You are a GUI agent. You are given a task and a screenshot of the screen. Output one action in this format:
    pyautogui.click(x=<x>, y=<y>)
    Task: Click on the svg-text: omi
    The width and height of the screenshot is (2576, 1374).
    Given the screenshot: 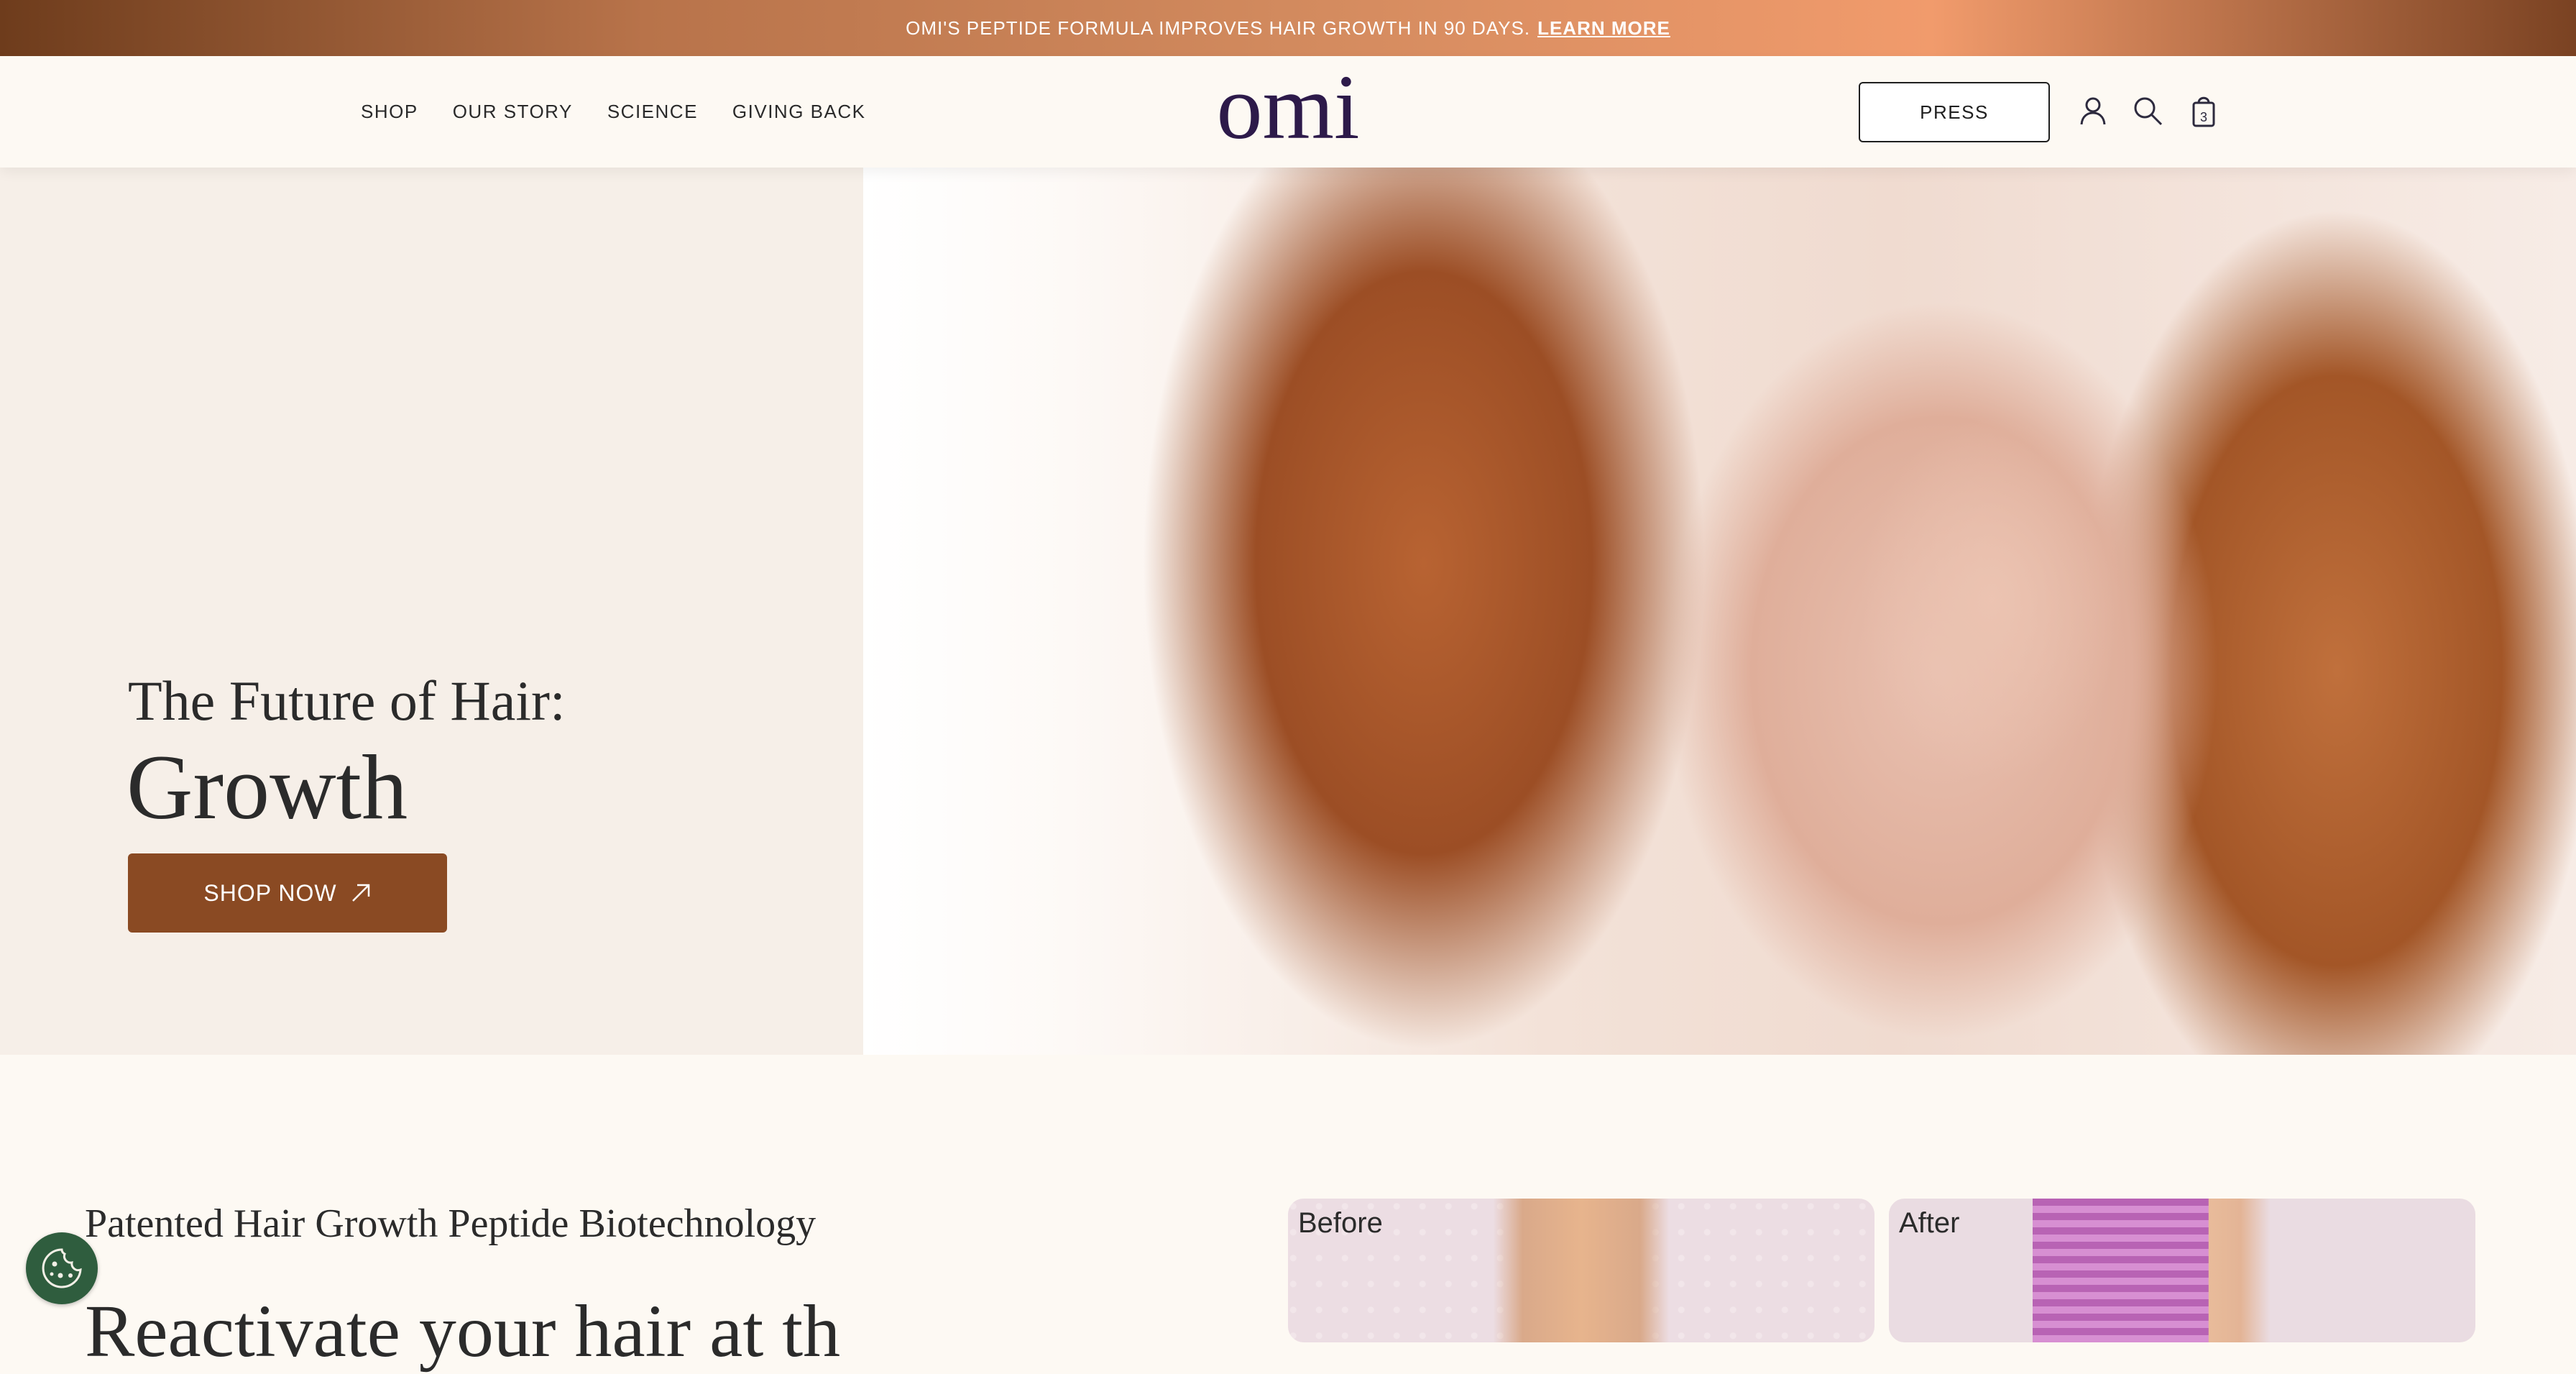 What is the action you would take?
    pyautogui.click(x=1287, y=111)
    